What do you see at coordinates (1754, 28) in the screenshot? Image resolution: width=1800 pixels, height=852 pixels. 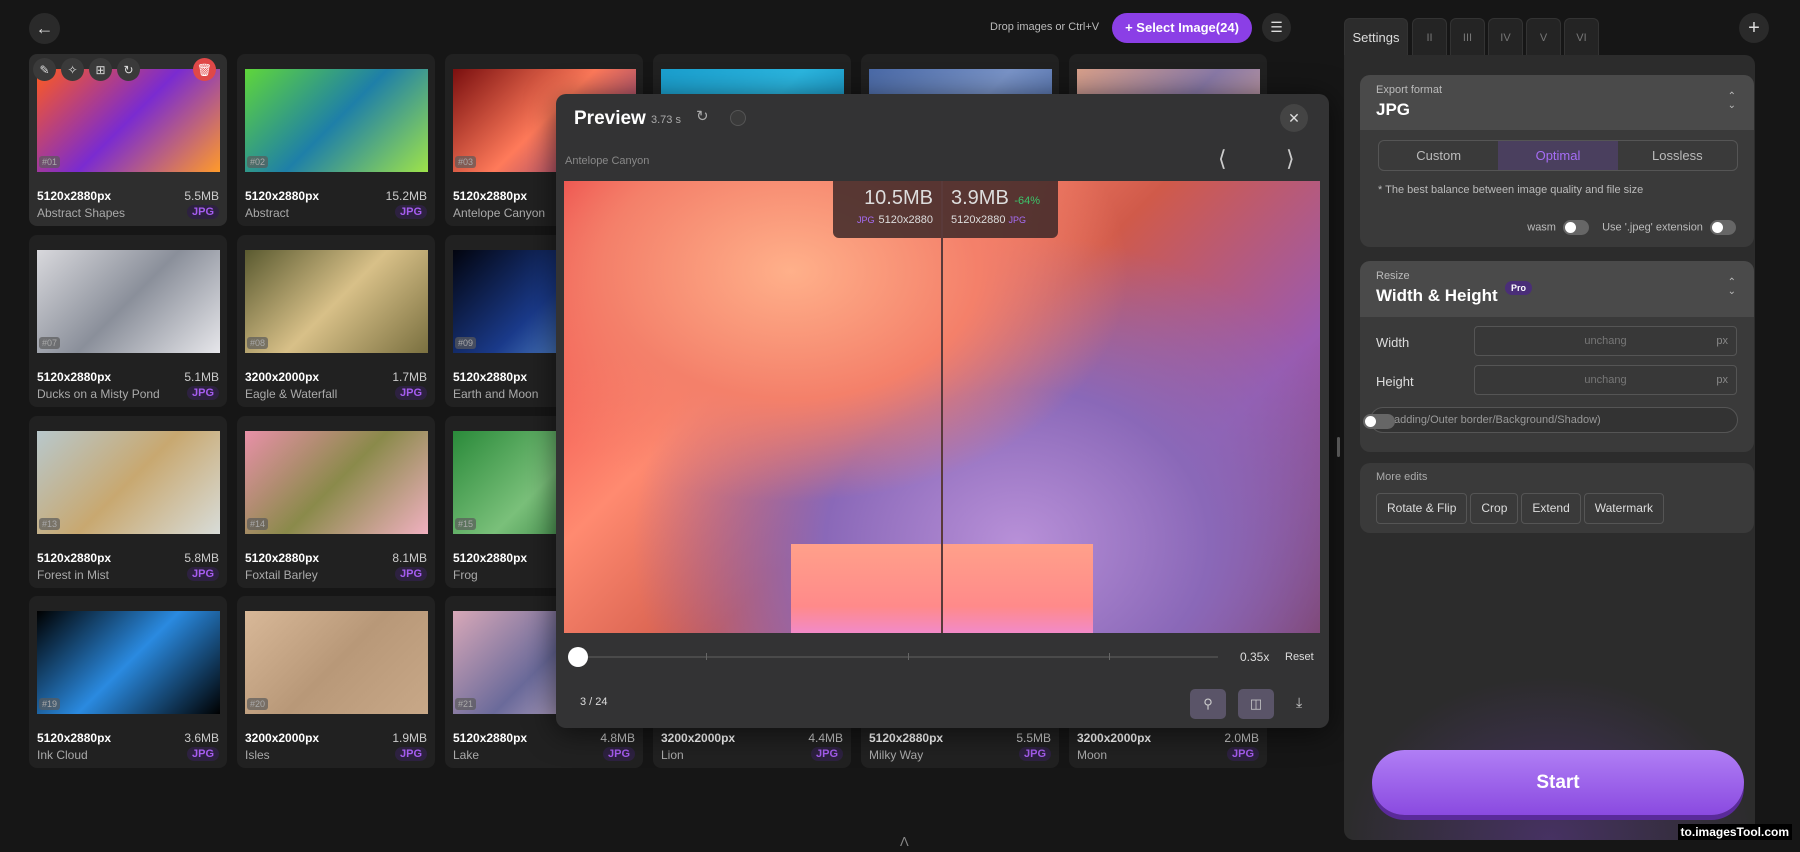 I see `add-tab-button: +` at bounding box center [1754, 28].